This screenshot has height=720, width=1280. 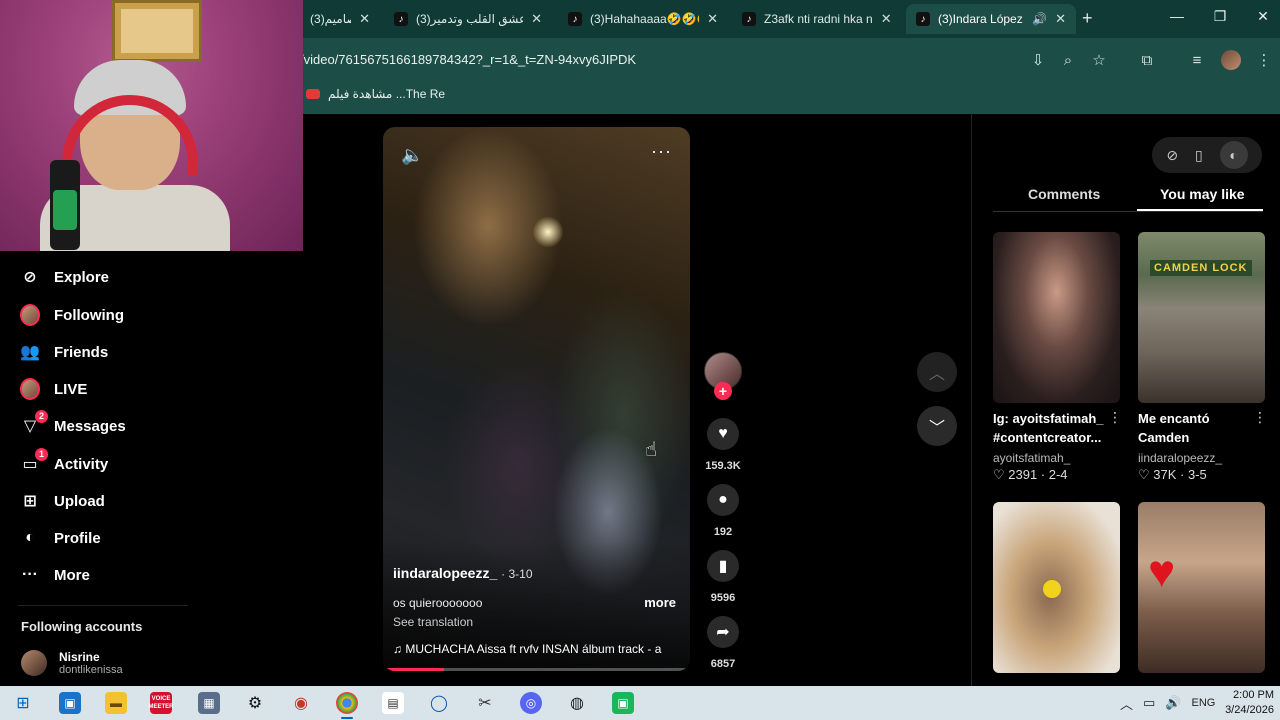 I want to click on more-options-icon: ···, so click(x=661, y=151).